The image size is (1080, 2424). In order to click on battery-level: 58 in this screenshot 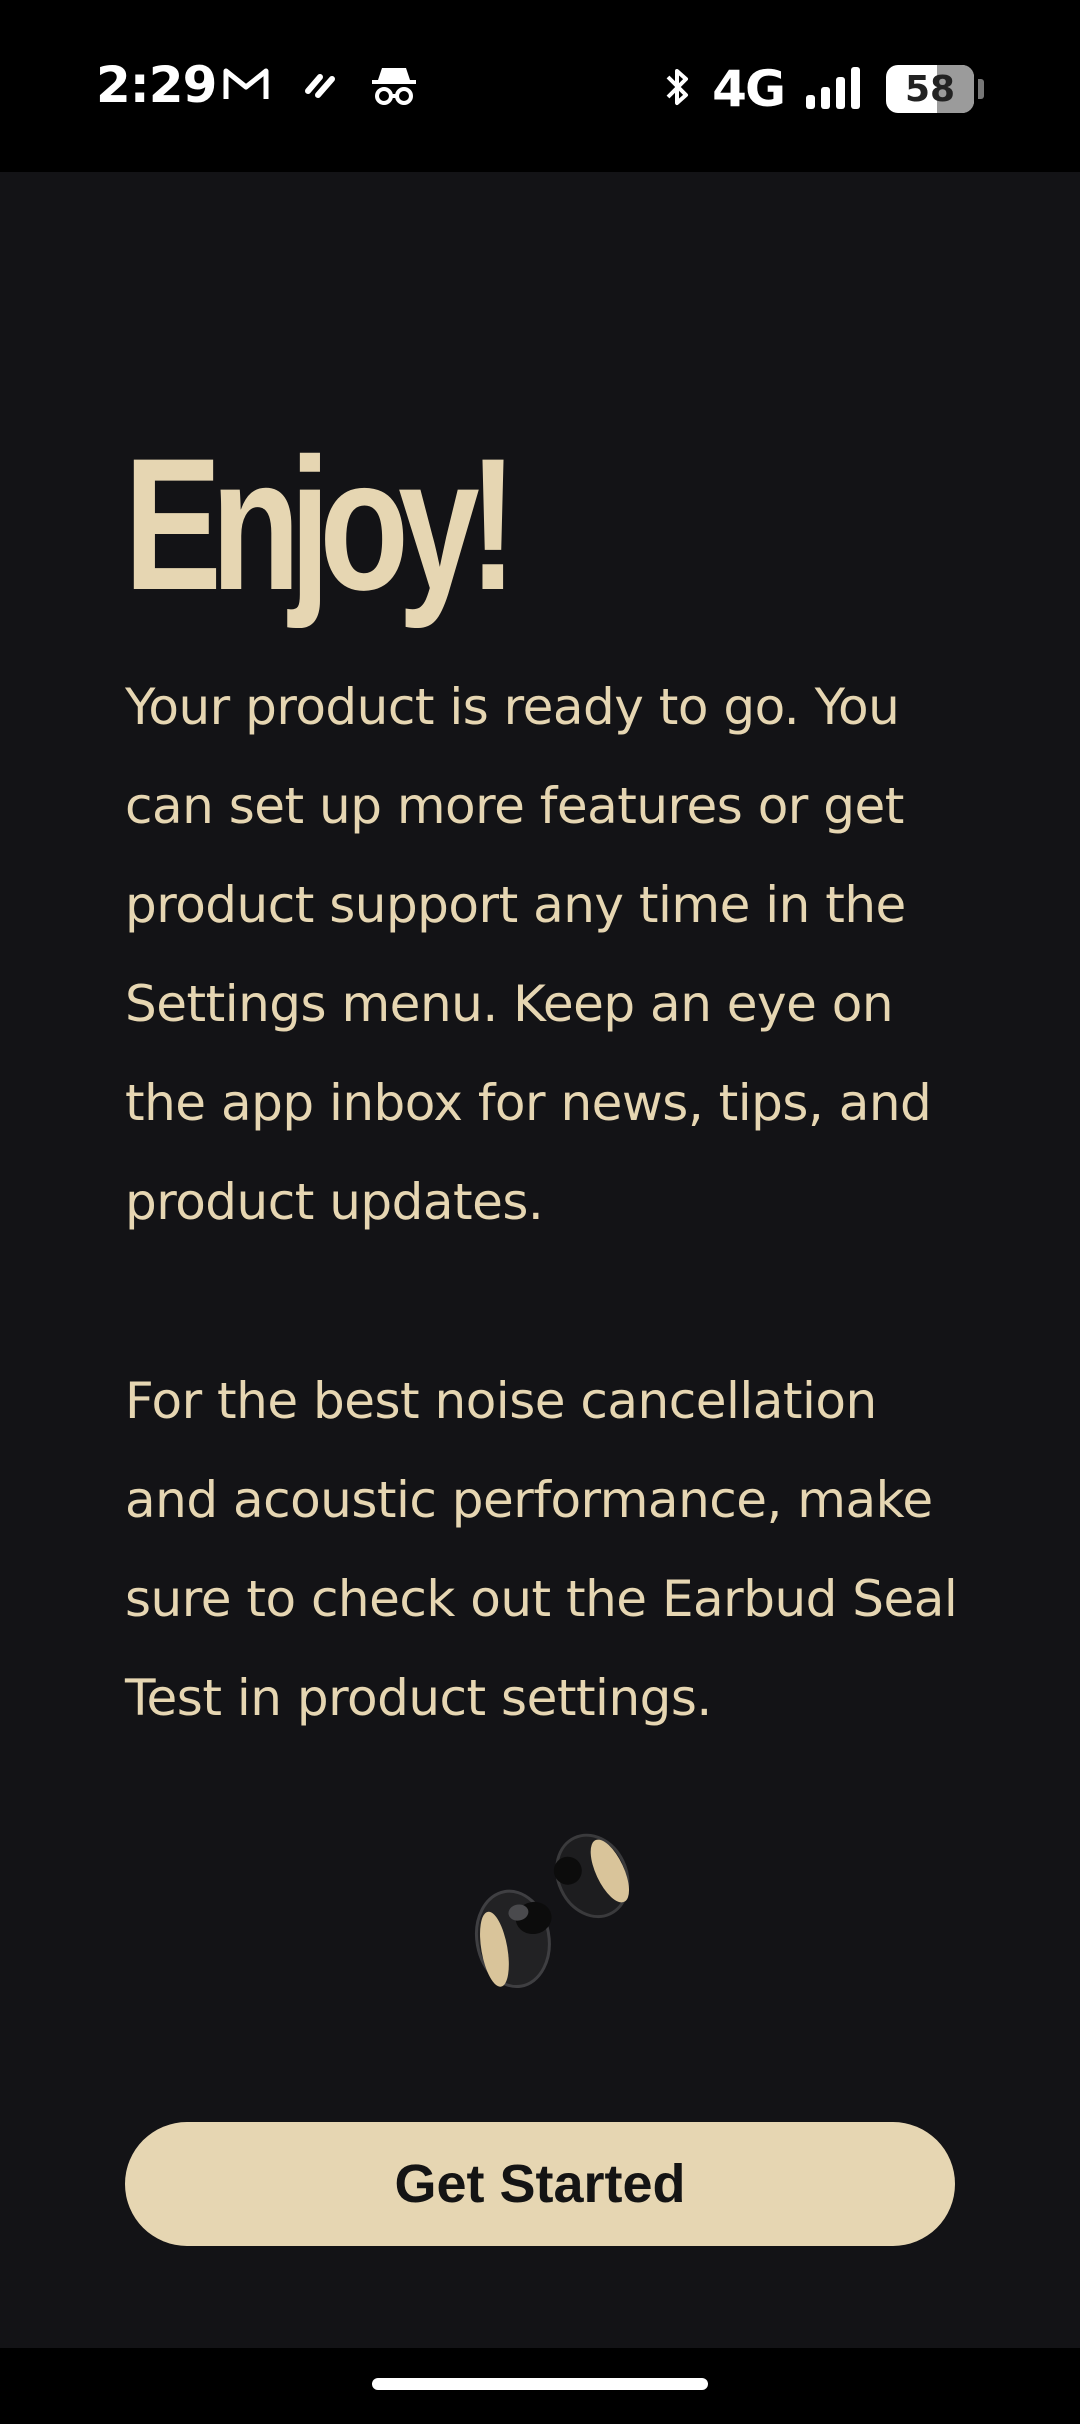, I will do `click(930, 89)`.